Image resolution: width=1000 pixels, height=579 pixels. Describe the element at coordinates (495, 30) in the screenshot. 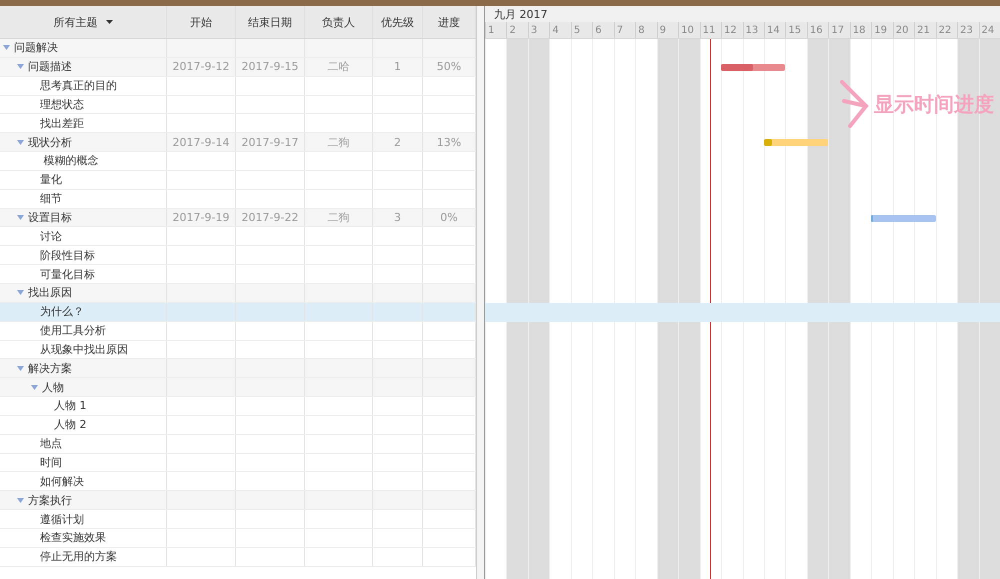

I see `day-label: 1` at that location.